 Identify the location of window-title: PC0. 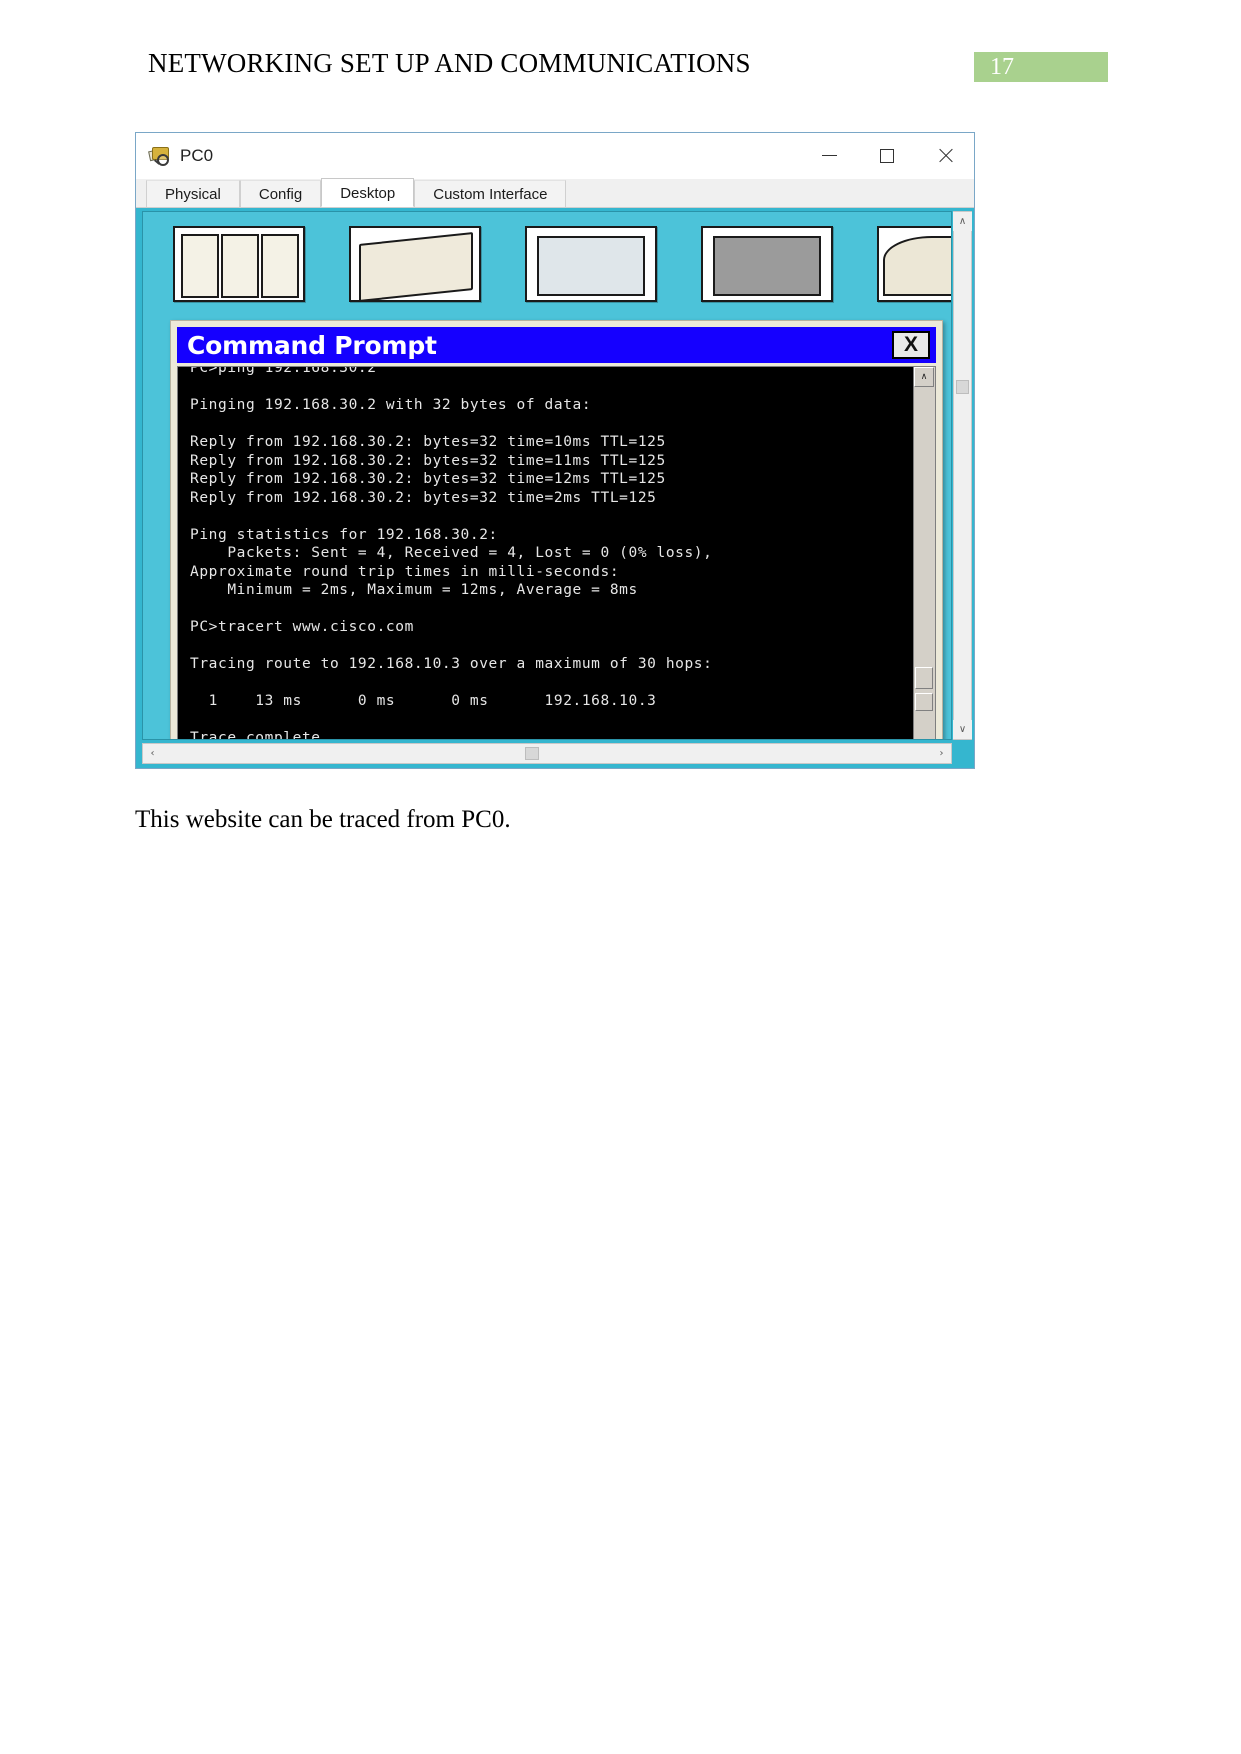
(197, 155).